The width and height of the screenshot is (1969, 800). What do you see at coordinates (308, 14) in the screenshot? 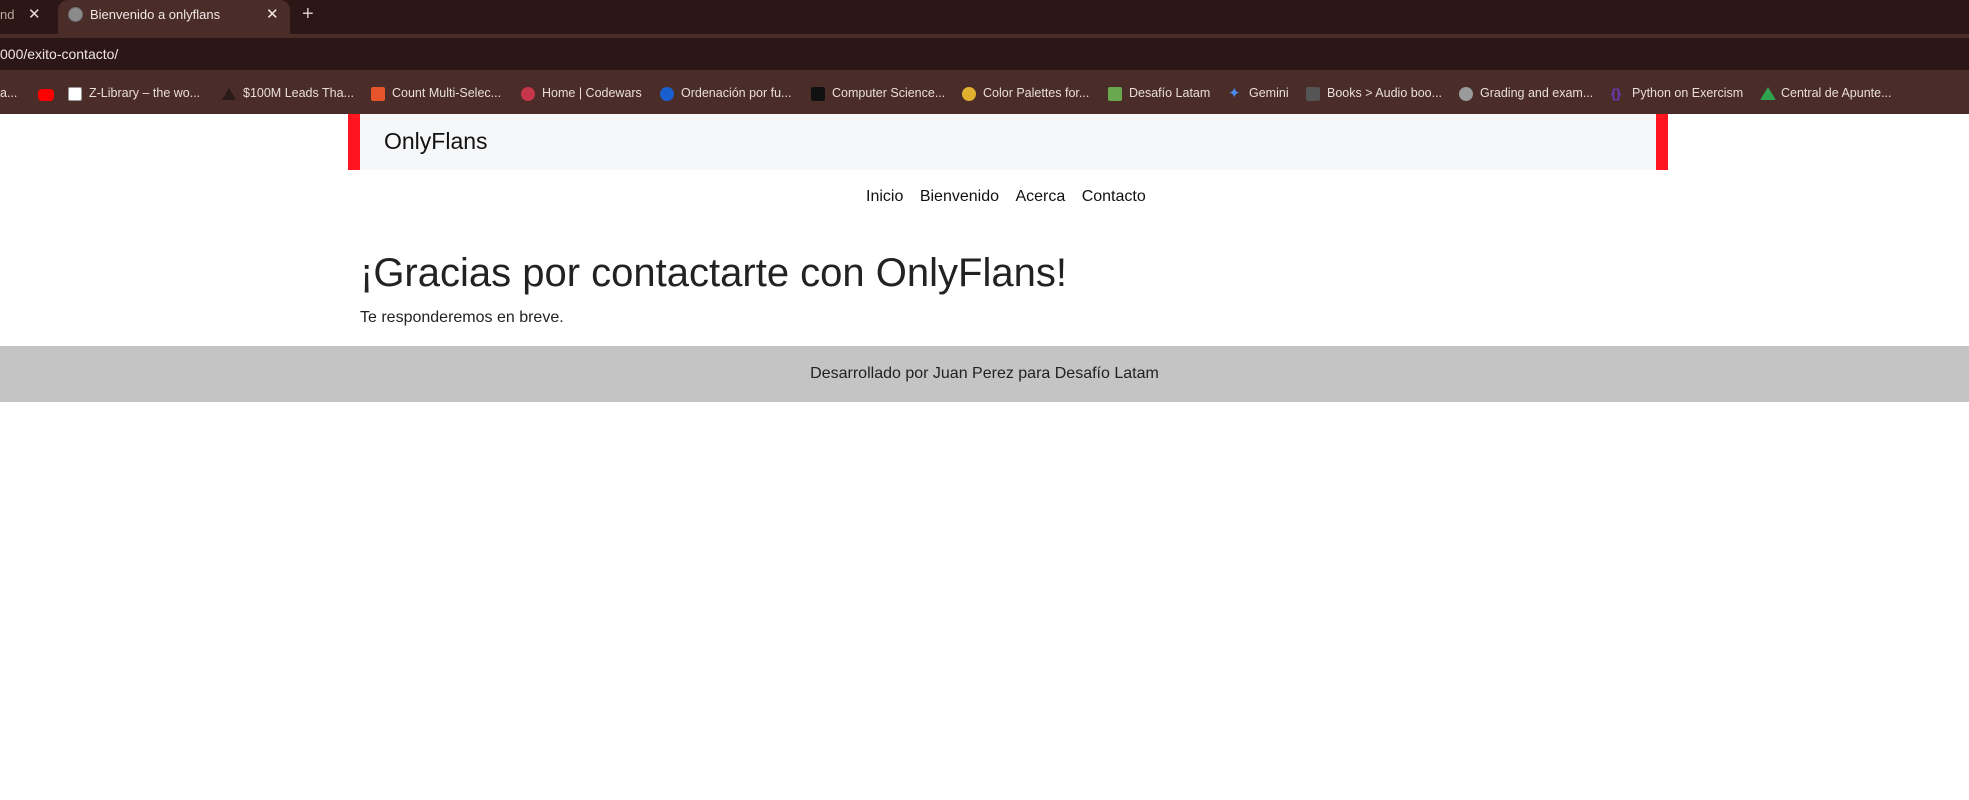
I see `new-tab-button: +` at bounding box center [308, 14].